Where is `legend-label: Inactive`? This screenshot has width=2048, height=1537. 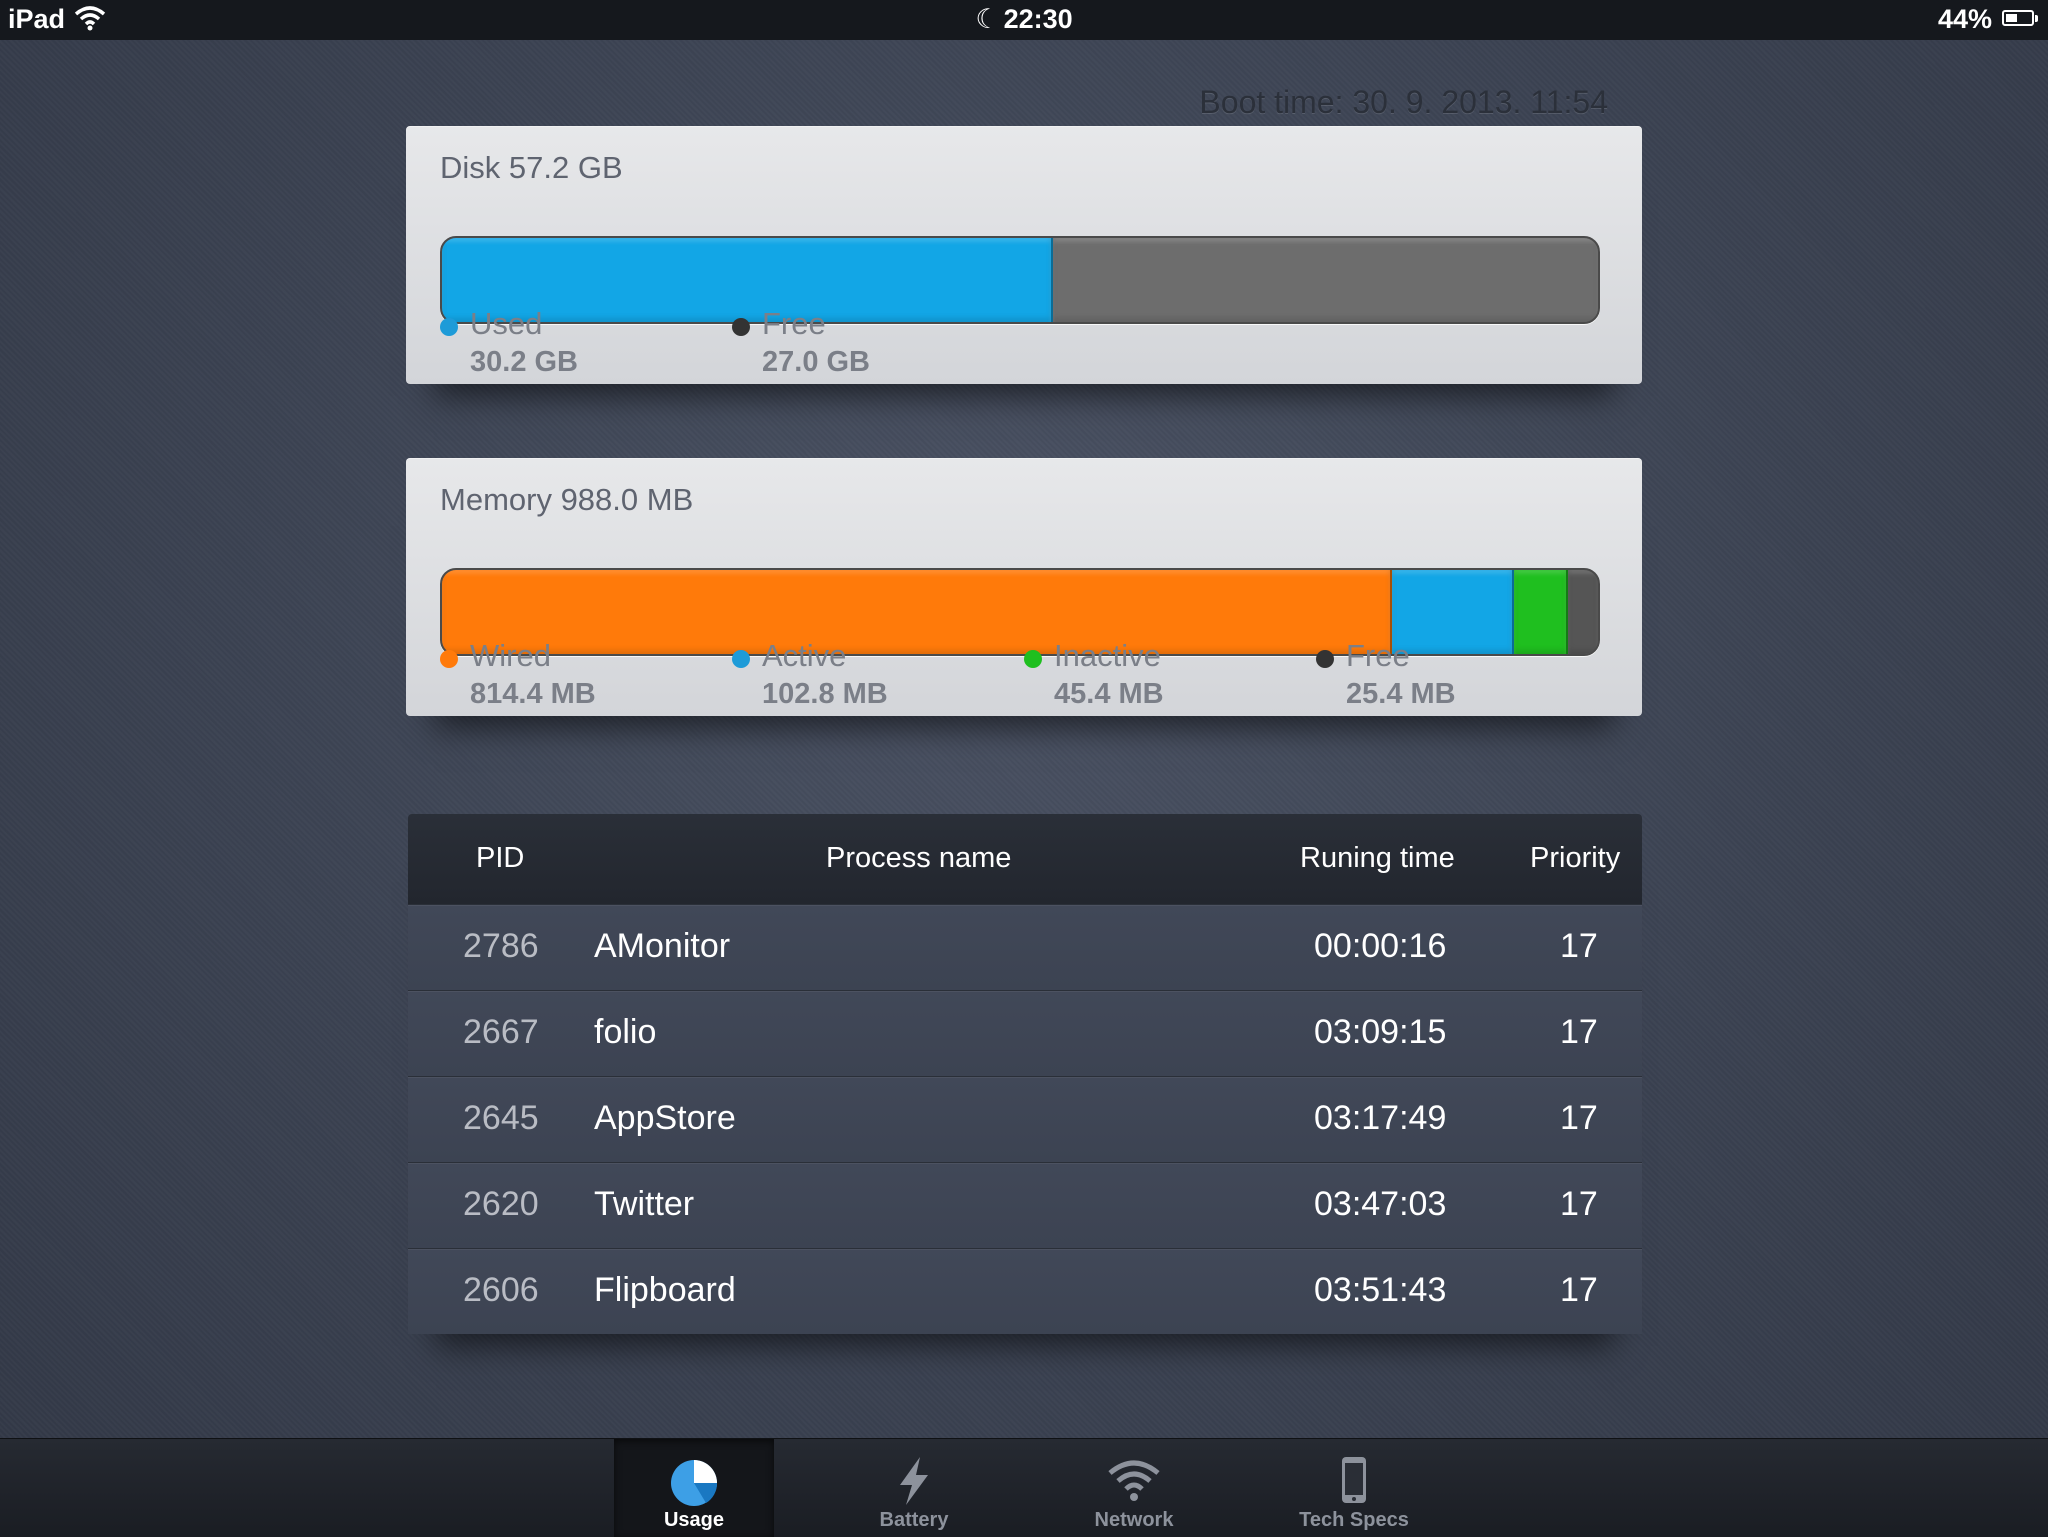 legend-label: Inactive is located at coordinates (1107, 655).